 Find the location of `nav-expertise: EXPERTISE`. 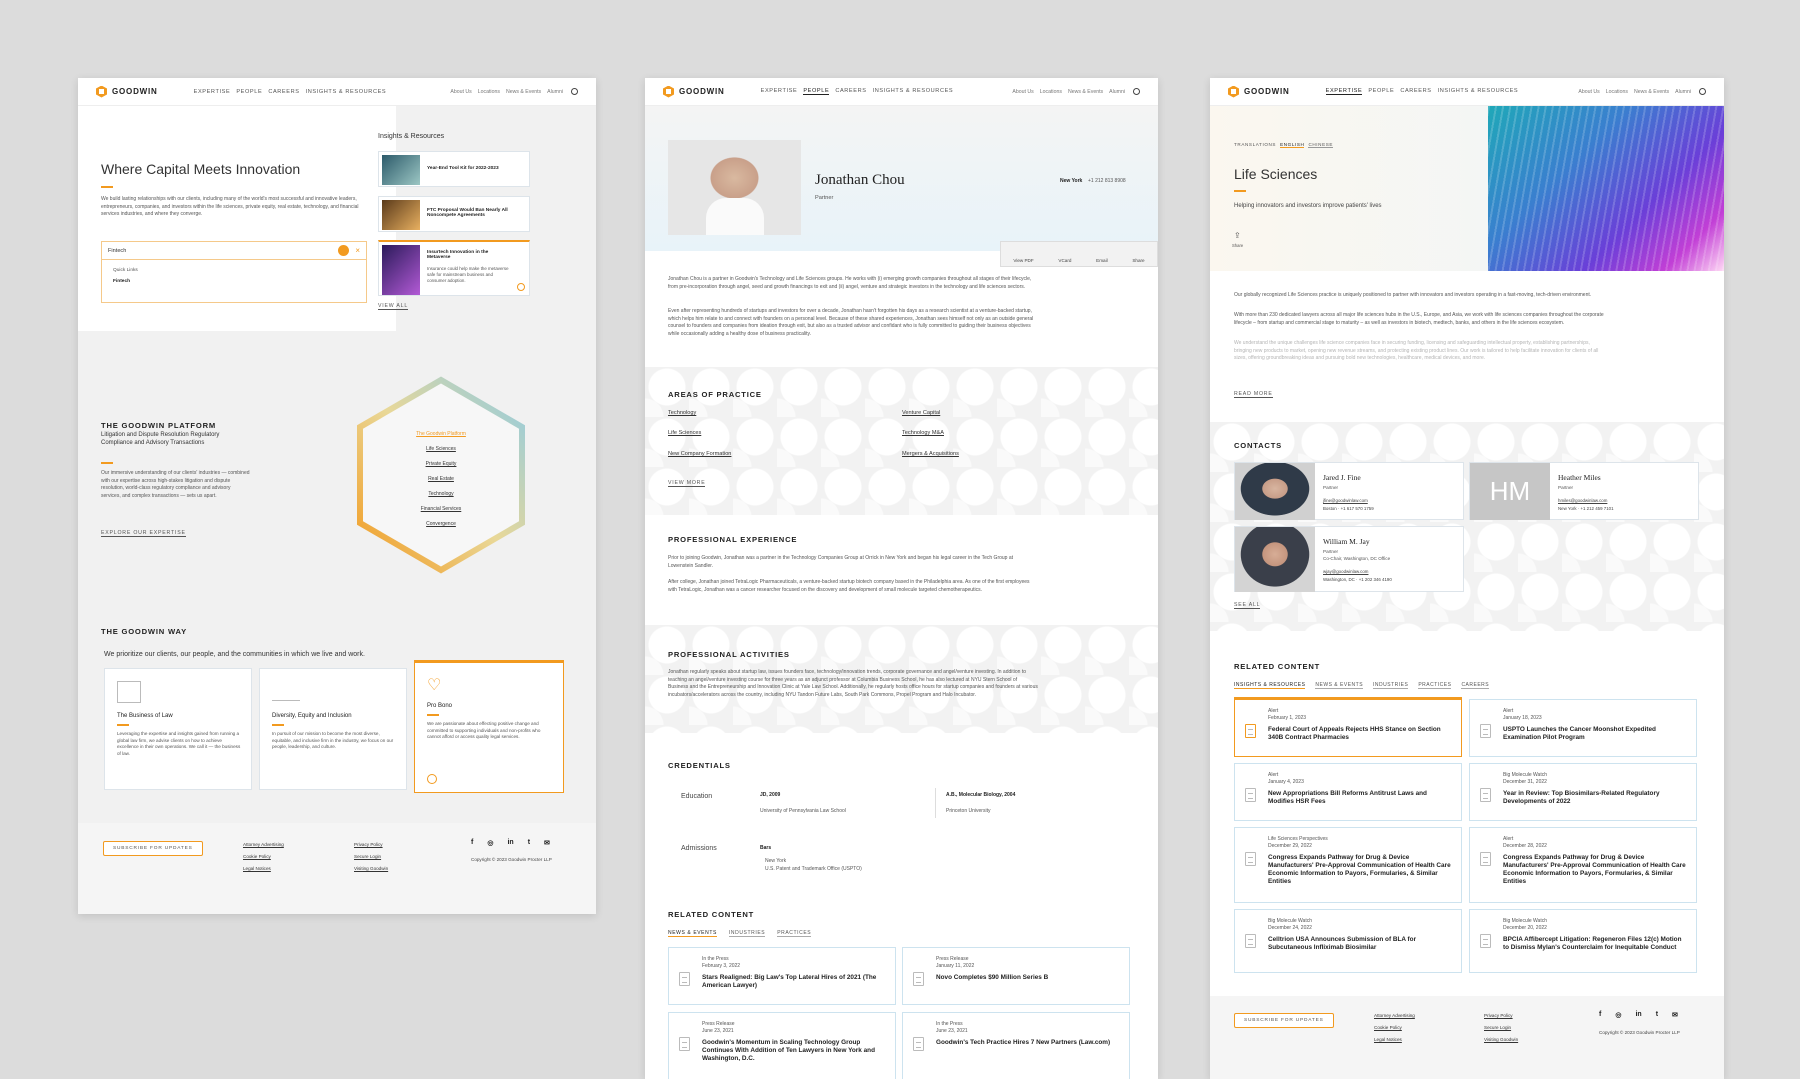

nav-expertise: EXPERTISE is located at coordinates (1344, 91).